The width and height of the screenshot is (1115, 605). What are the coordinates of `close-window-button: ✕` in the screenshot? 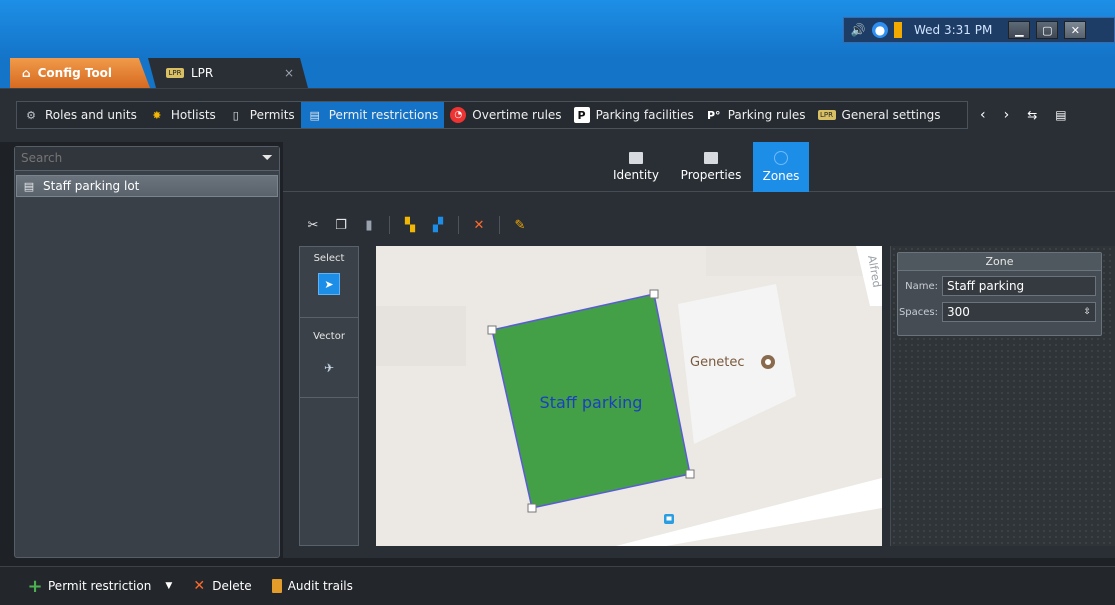 It's located at (1075, 30).